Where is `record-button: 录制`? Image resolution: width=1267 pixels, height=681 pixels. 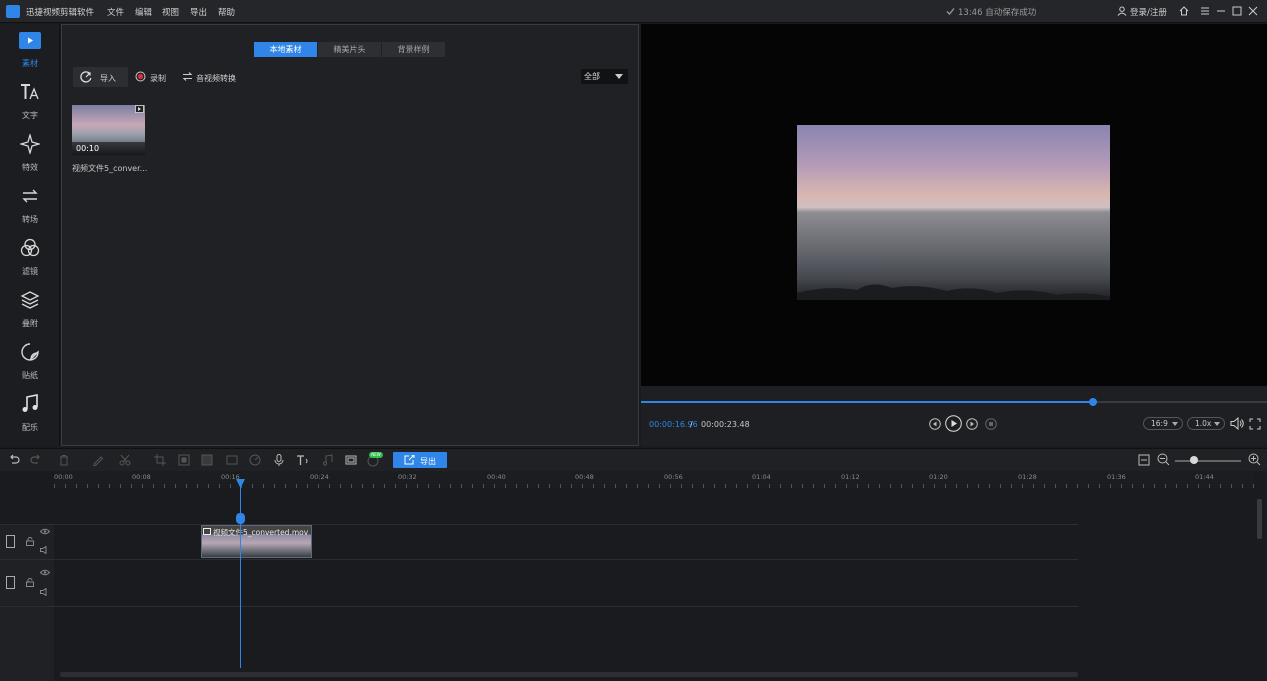
record-button: 录制 is located at coordinates (158, 78).